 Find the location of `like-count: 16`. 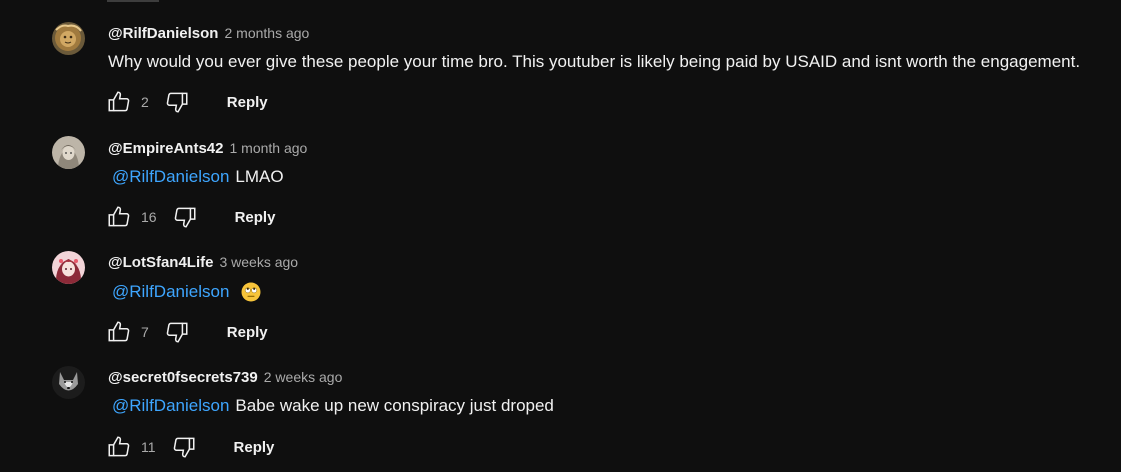

like-count: 16 is located at coordinates (149, 217).